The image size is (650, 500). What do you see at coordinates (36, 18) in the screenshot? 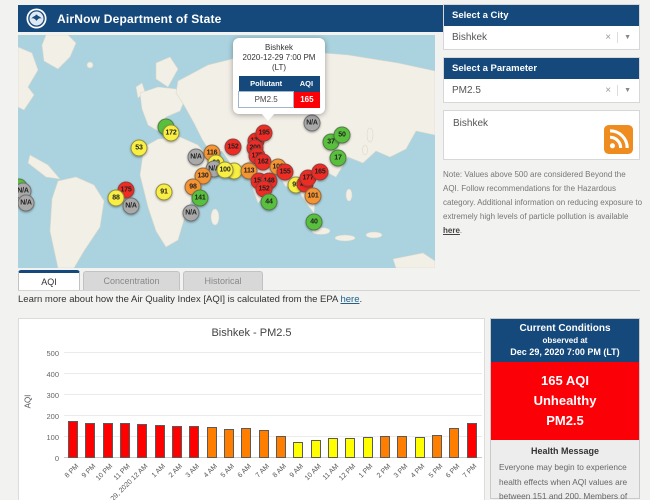
I see `dos-seal-icon` at bounding box center [36, 18].